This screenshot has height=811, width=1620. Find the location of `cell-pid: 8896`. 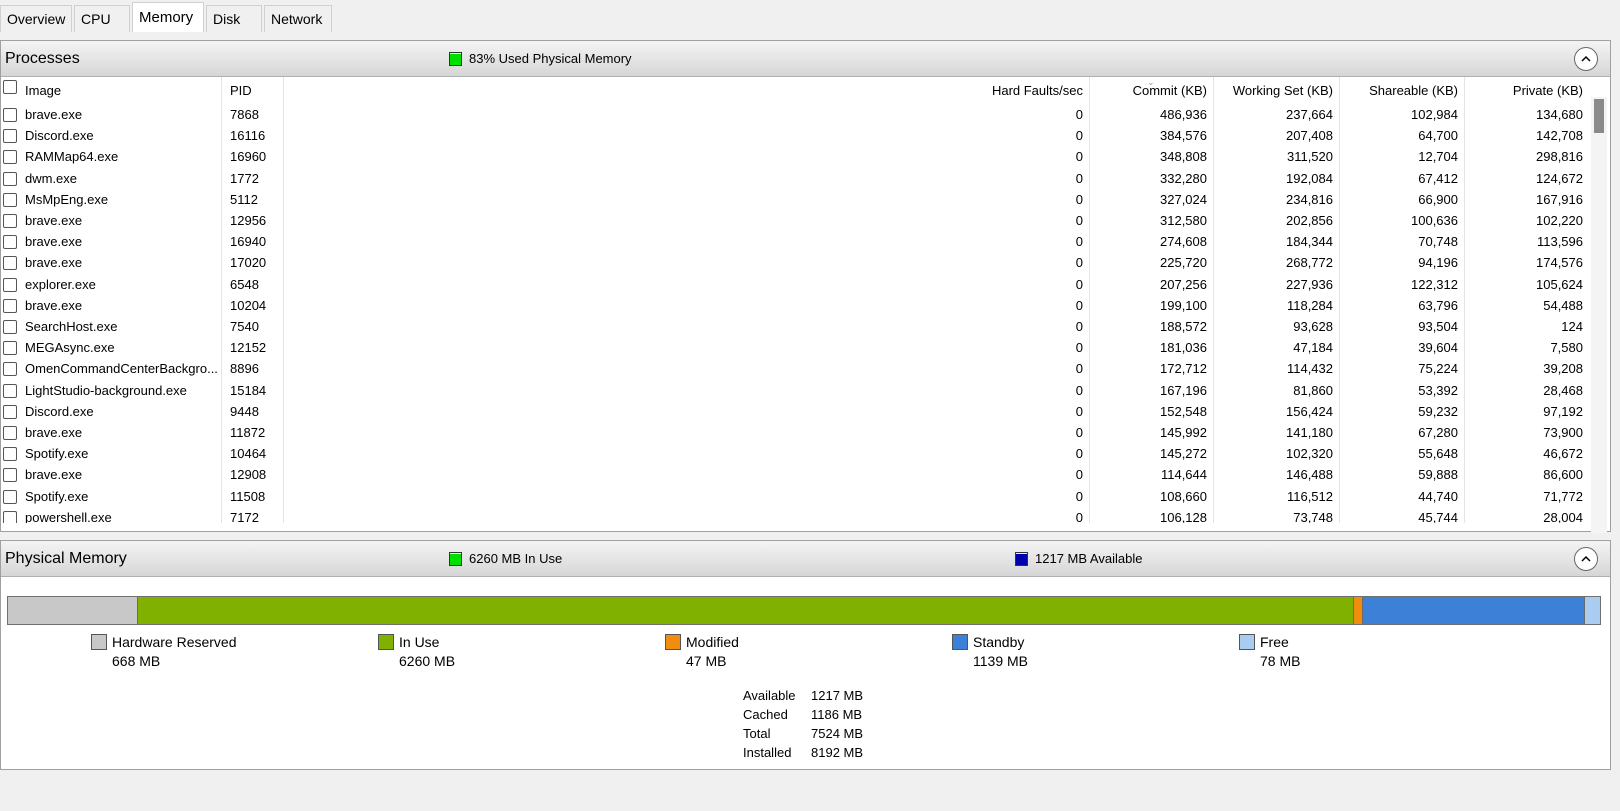

cell-pid: 8896 is located at coordinates (244, 369).